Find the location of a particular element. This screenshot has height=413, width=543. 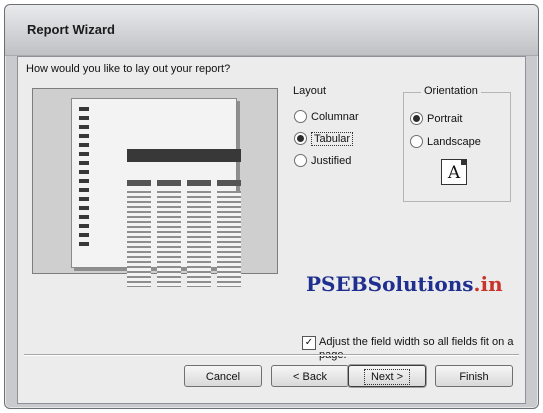

layout-tabular-radio: Tabular is located at coordinates (324, 139).